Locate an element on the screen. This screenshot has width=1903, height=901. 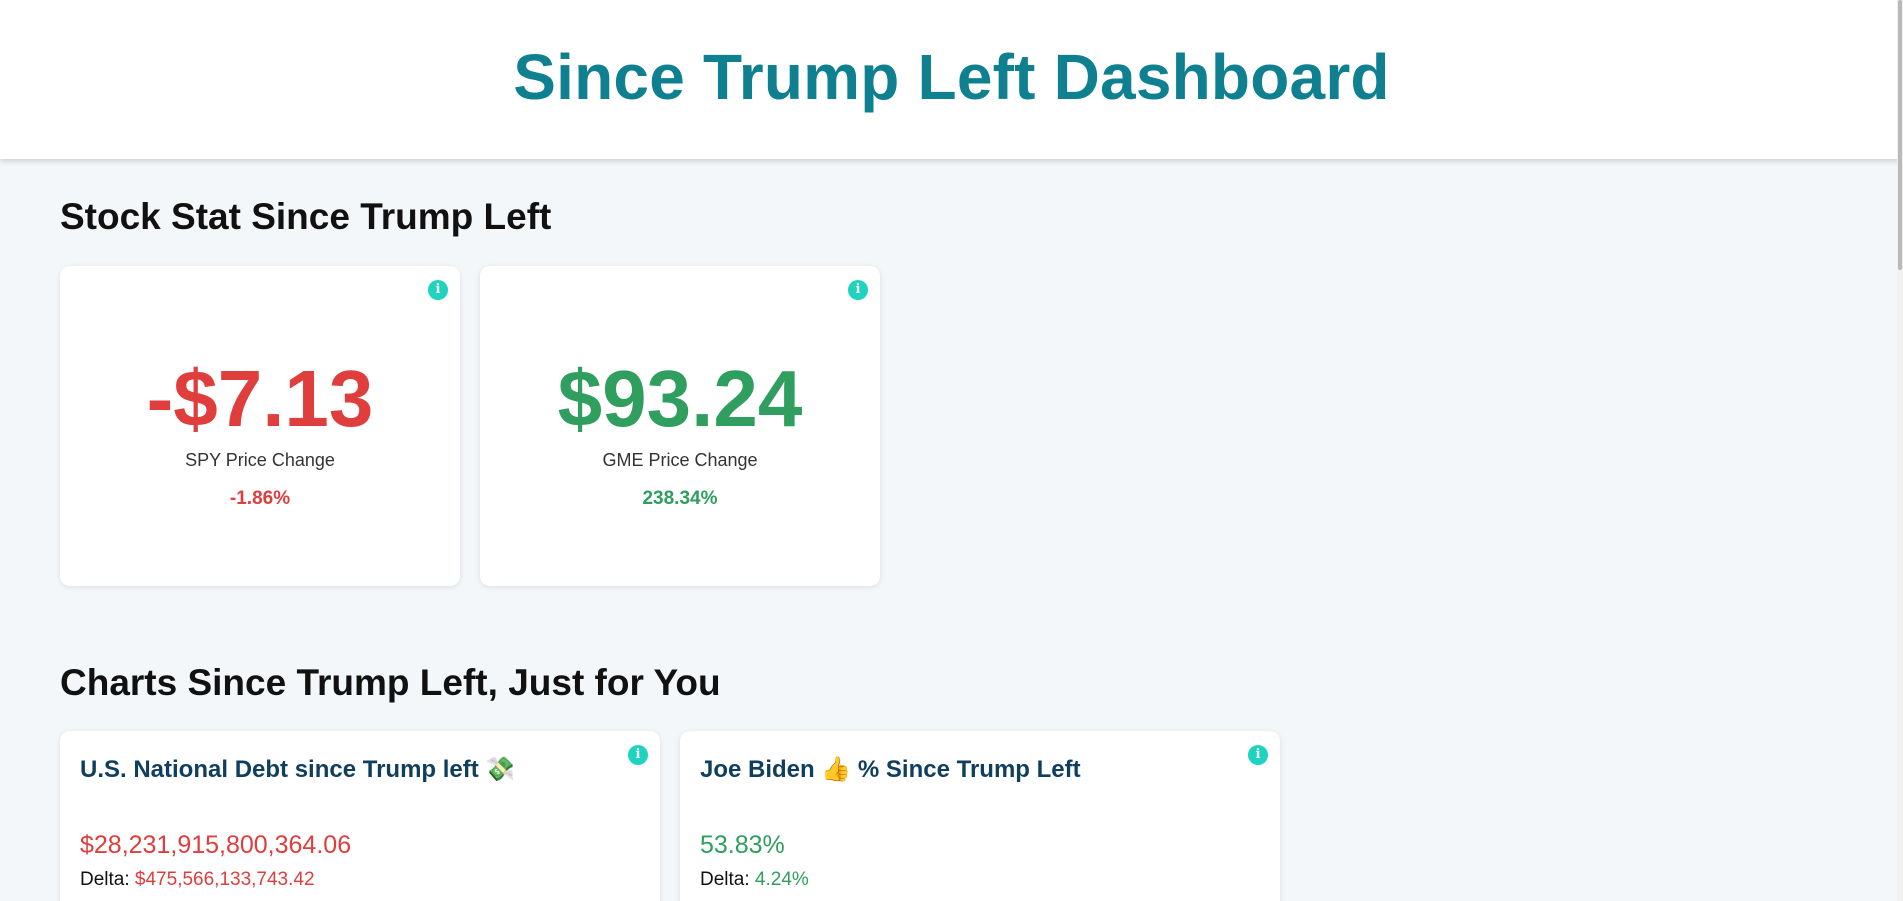
national-debt-delta: Delta: $475,566,133,743.42 is located at coordinates (197, 880).